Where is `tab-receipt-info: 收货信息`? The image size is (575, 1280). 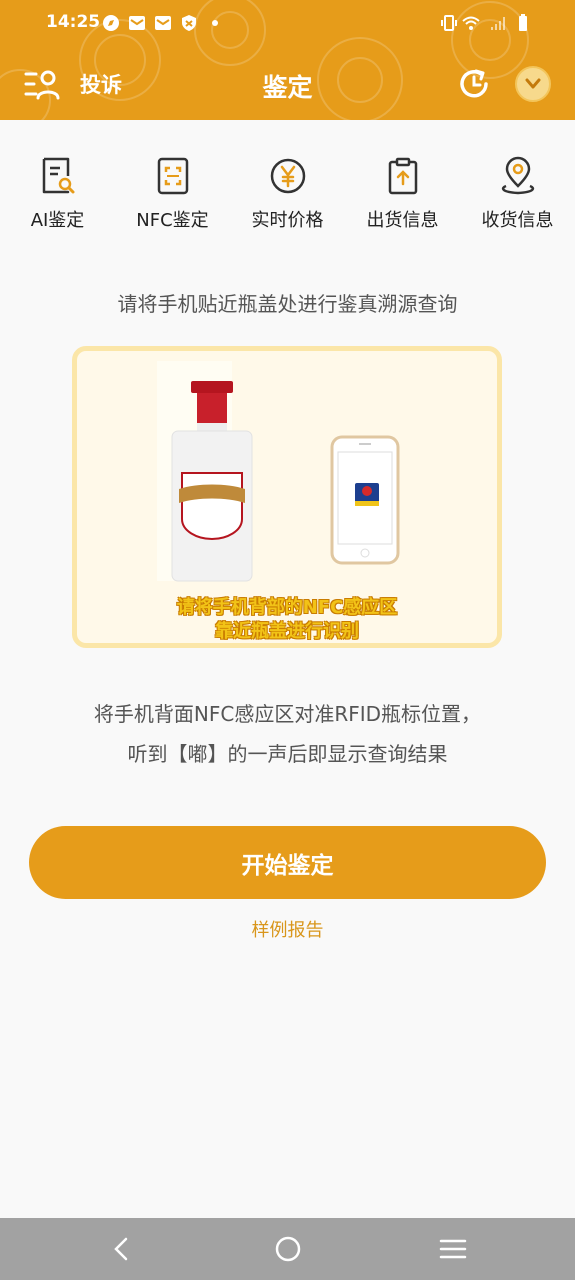
tab-receipt-info: 收货信息 is located at coordinates (517, 191).